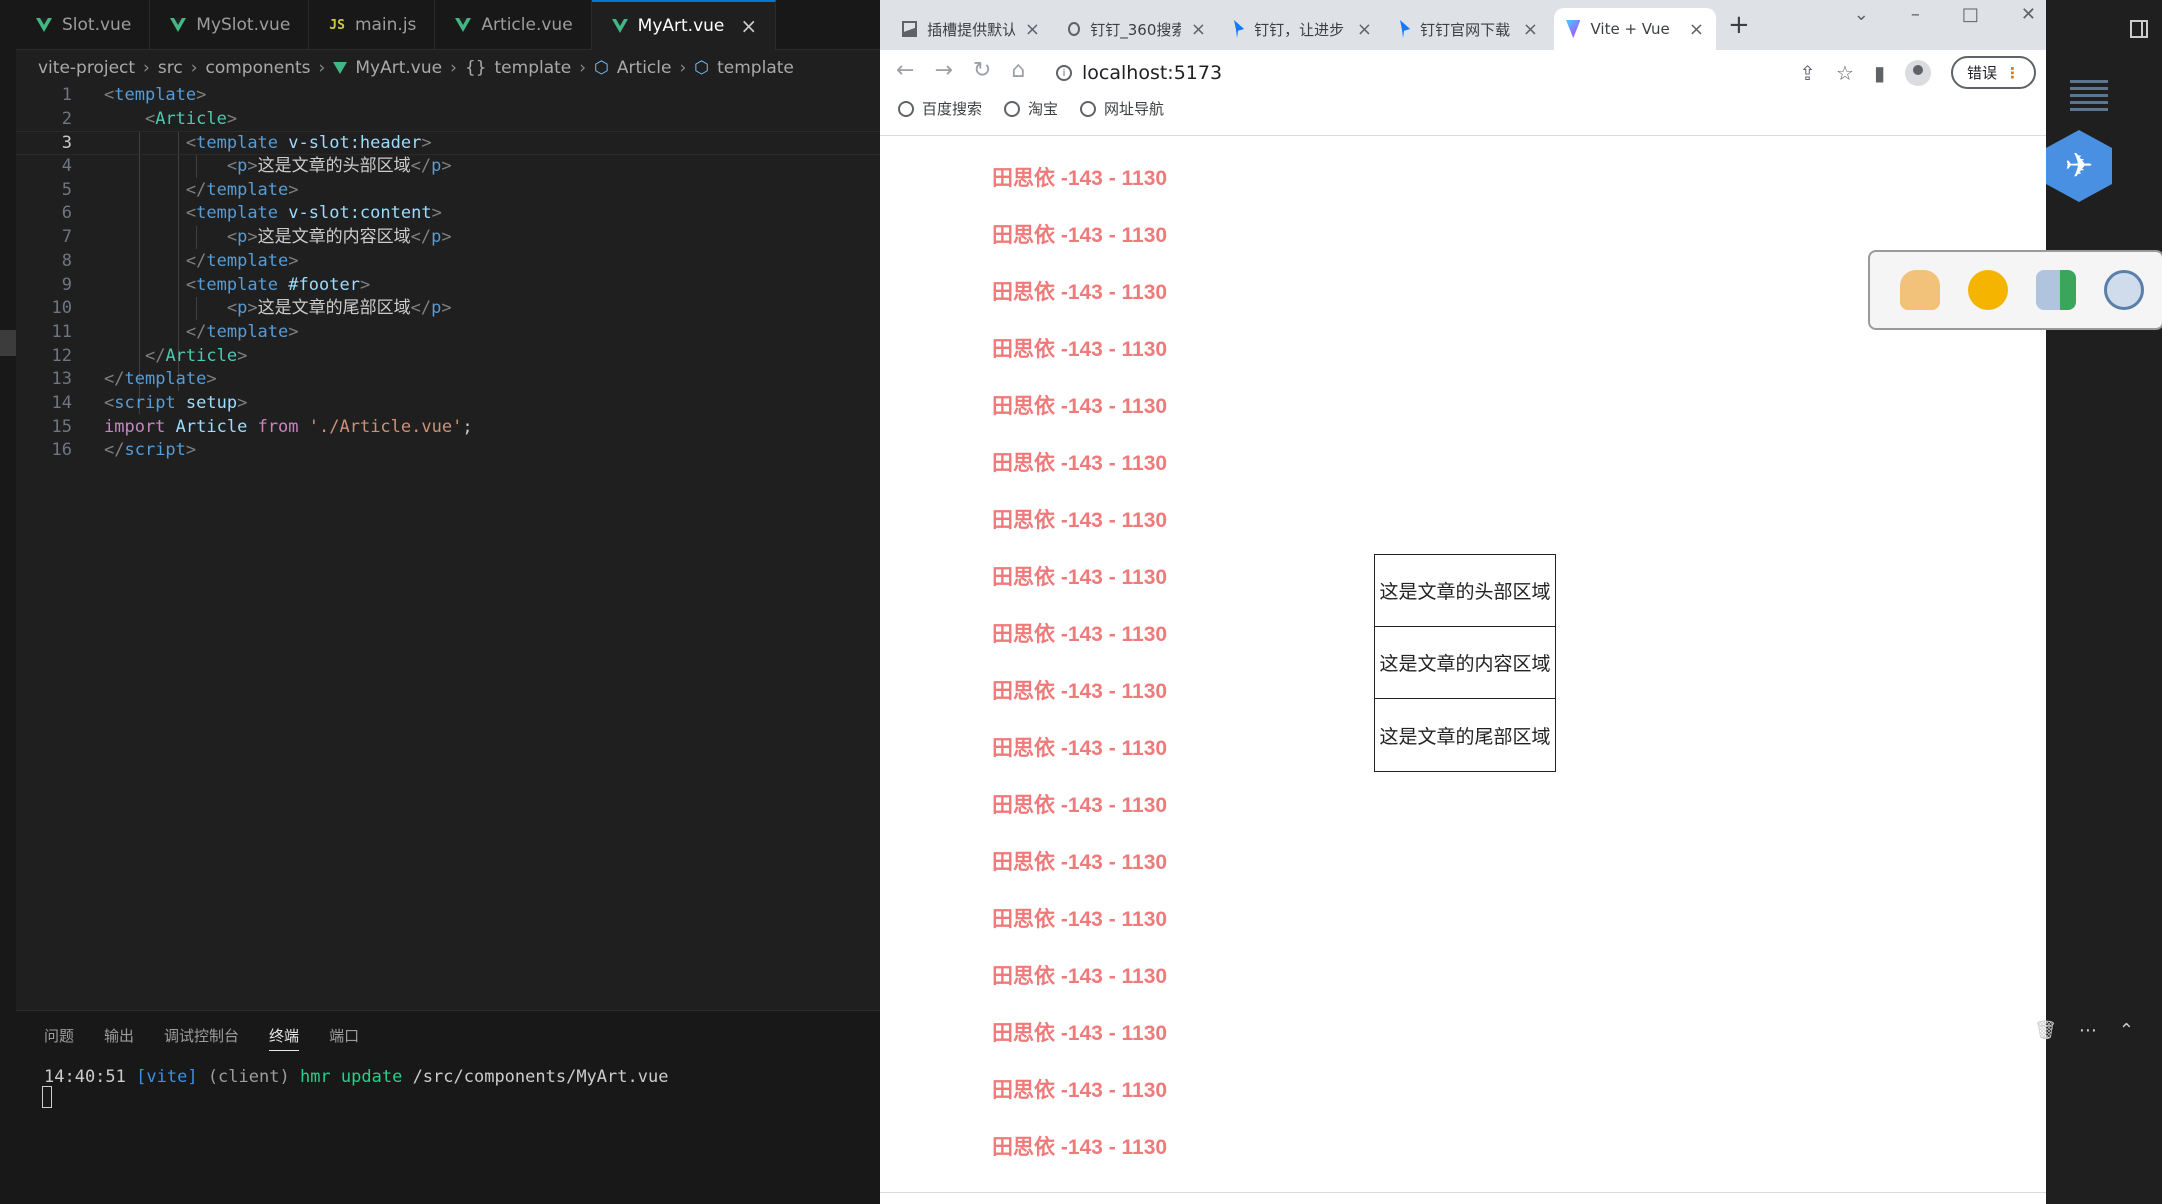 Image resolution: width=2162 pixels, height=1204 pixels. What do you see at coordinates (2045, 1030) in the screenshot?
I see `trash-icon: 🗑` at bounding box center [2045, 1030].